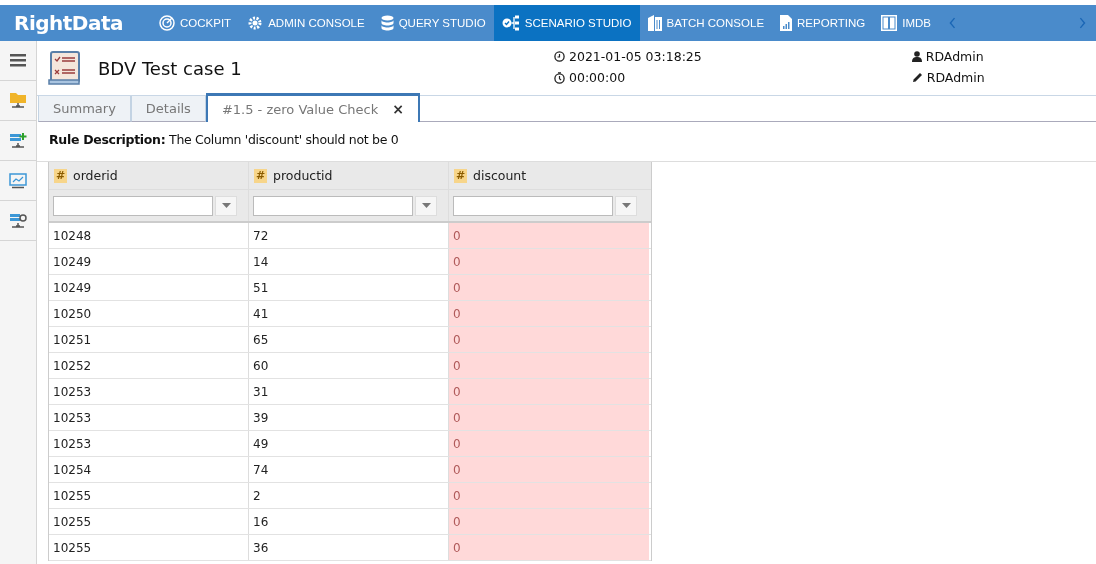 The width and height of the screenshot is (1096, 564). What do you see at coordinates (170, 68) in the screenshot?
I see `test-case-title: BDV Test case 1` at bounding box center [170, 68].